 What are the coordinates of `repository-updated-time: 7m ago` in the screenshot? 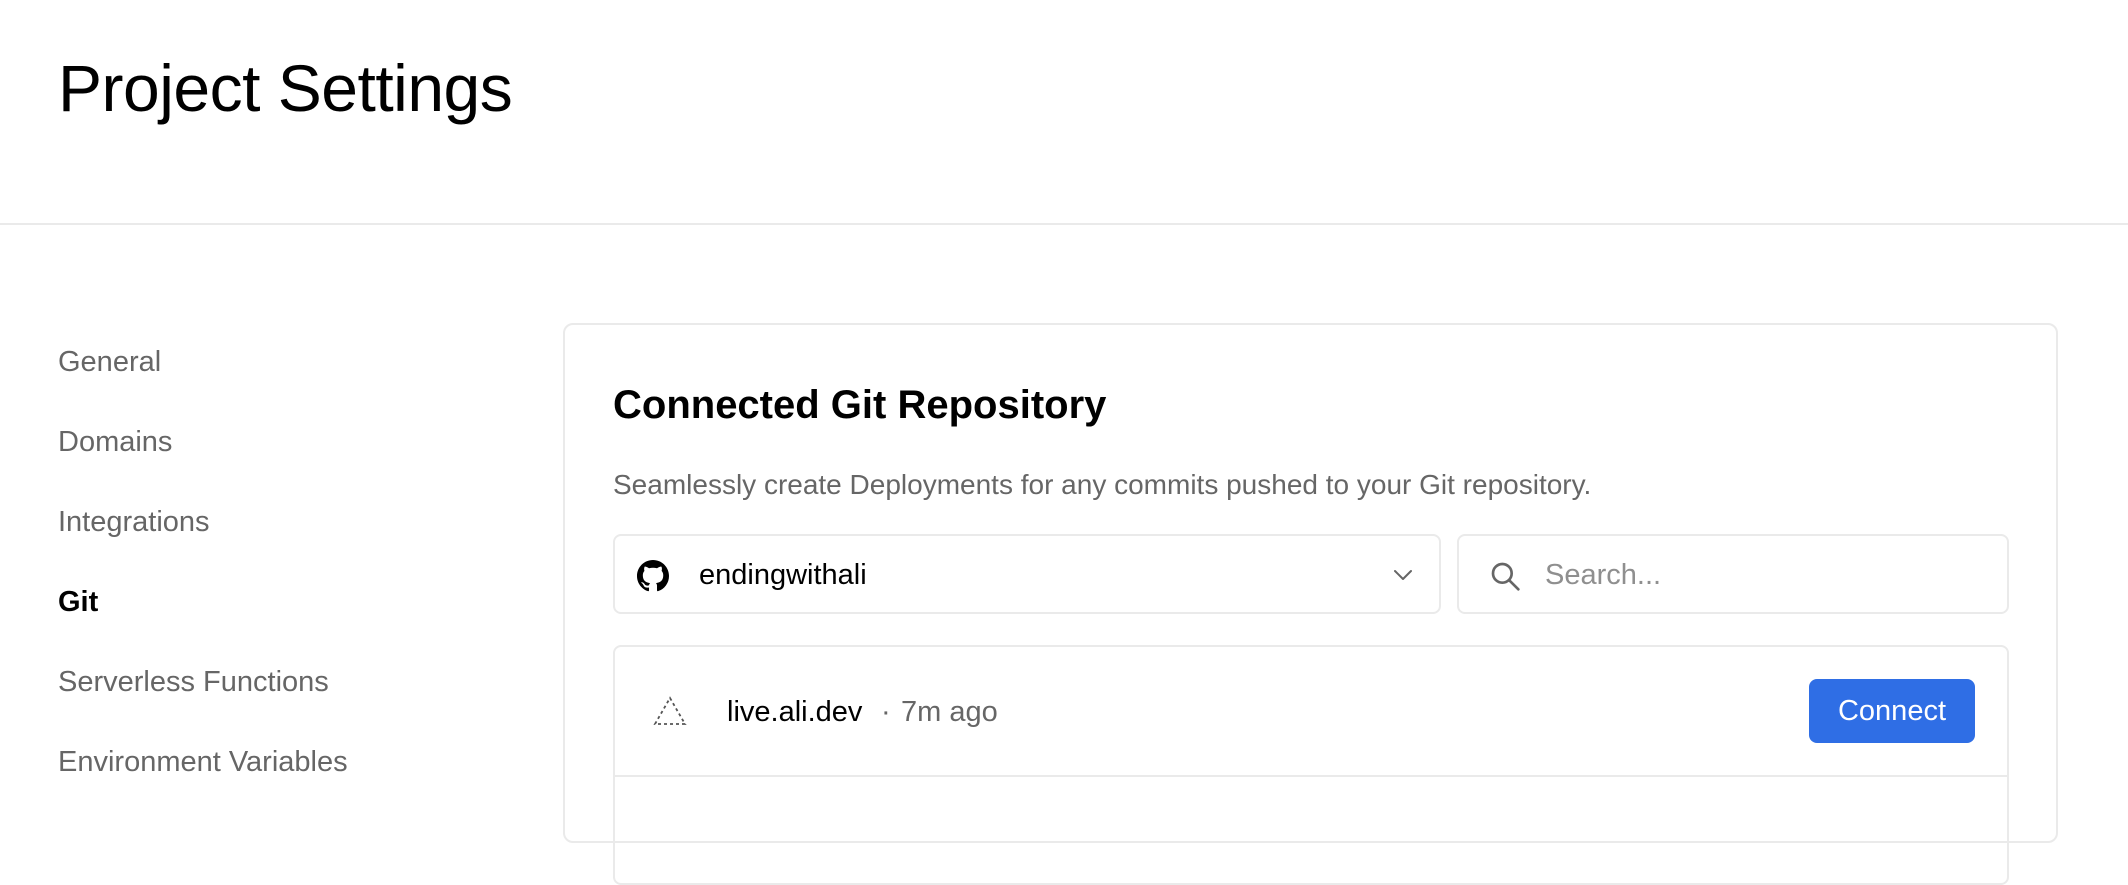 It's located at (949, 712).